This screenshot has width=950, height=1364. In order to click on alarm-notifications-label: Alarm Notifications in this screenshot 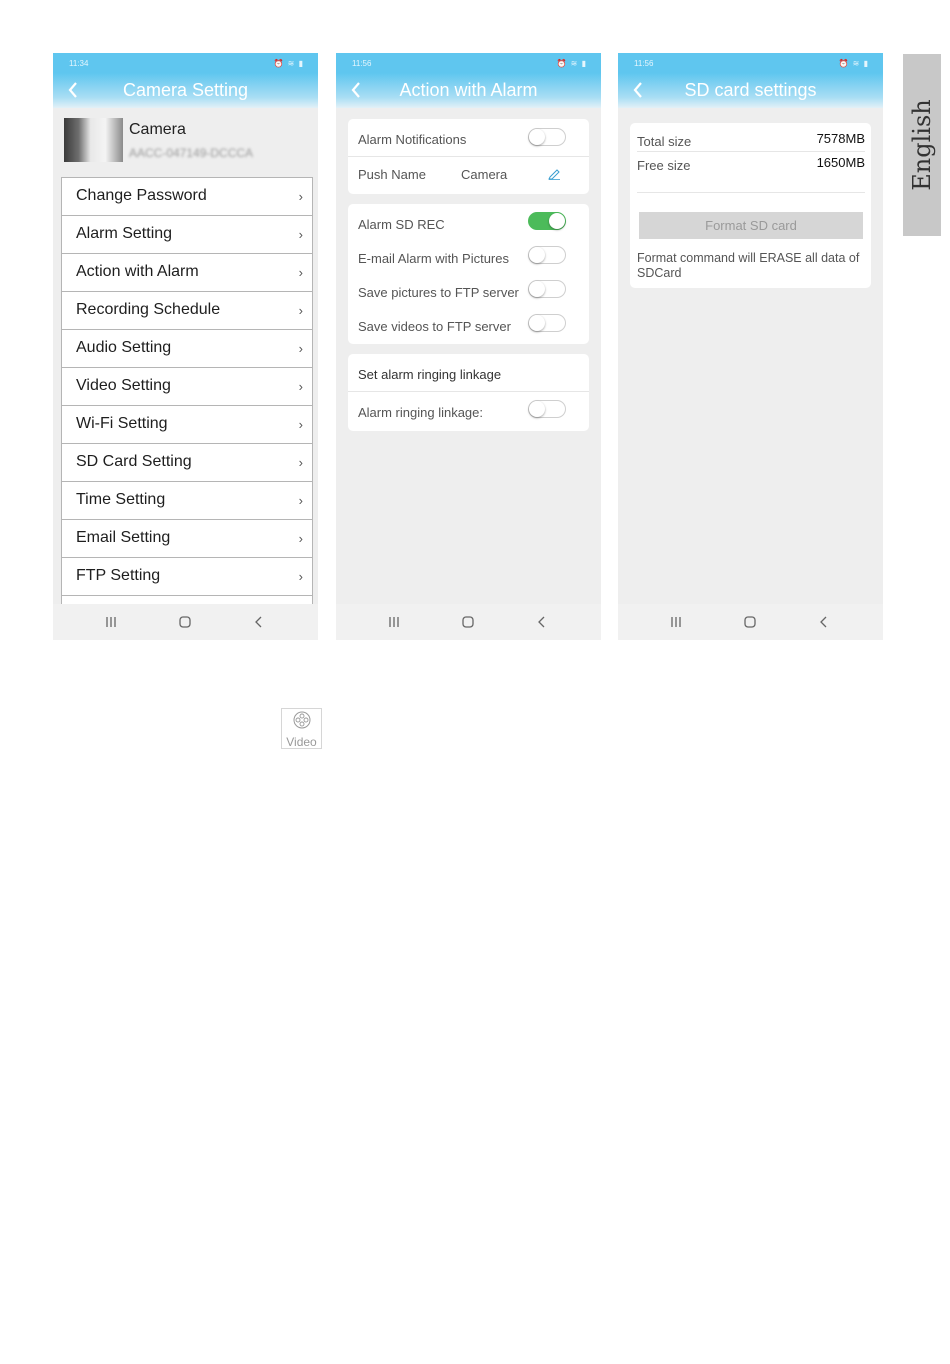, I will do `click(412, 139)`.